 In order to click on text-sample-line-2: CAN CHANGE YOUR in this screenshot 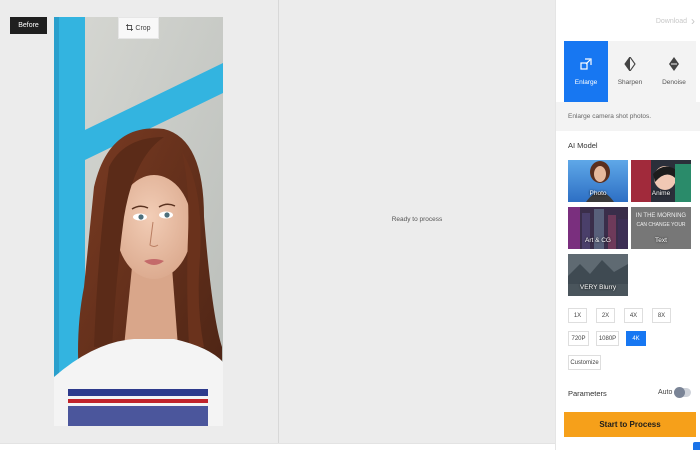, I will do `click(660, 225)`.